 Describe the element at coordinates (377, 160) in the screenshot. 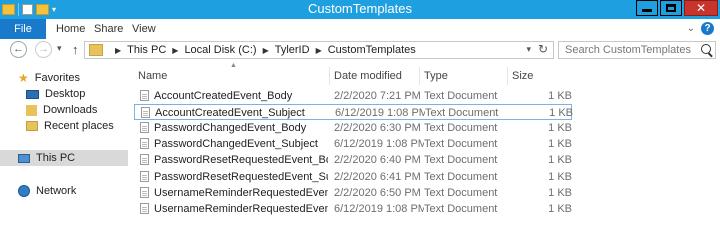

I see `file-date-modified: 2/2/2020 6:40 PM` at that location.